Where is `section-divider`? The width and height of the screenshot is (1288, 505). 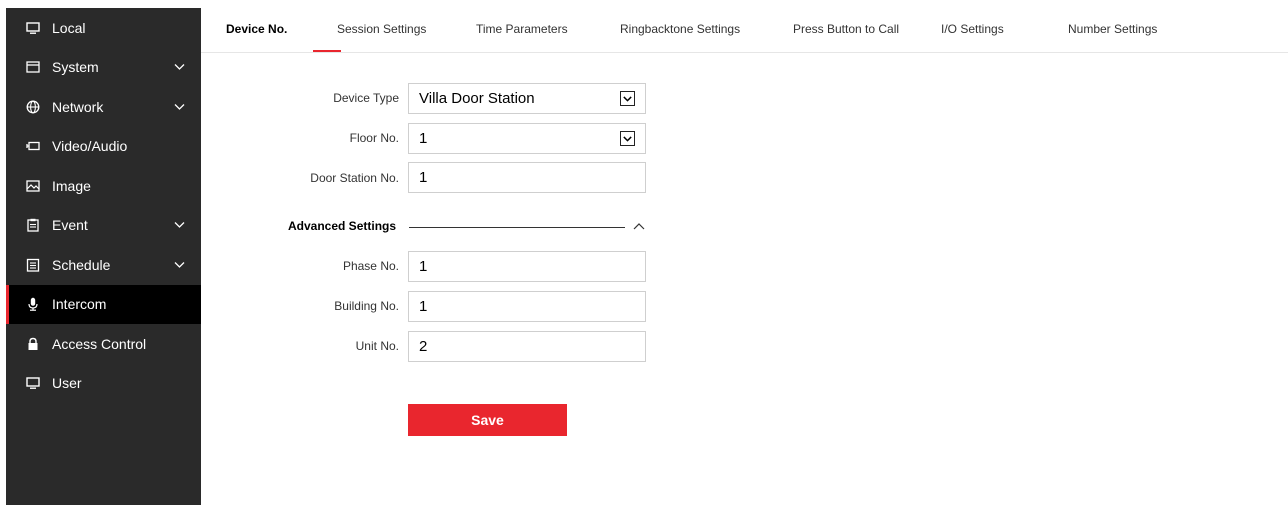 section-divider is located at coordinates (517, 227).